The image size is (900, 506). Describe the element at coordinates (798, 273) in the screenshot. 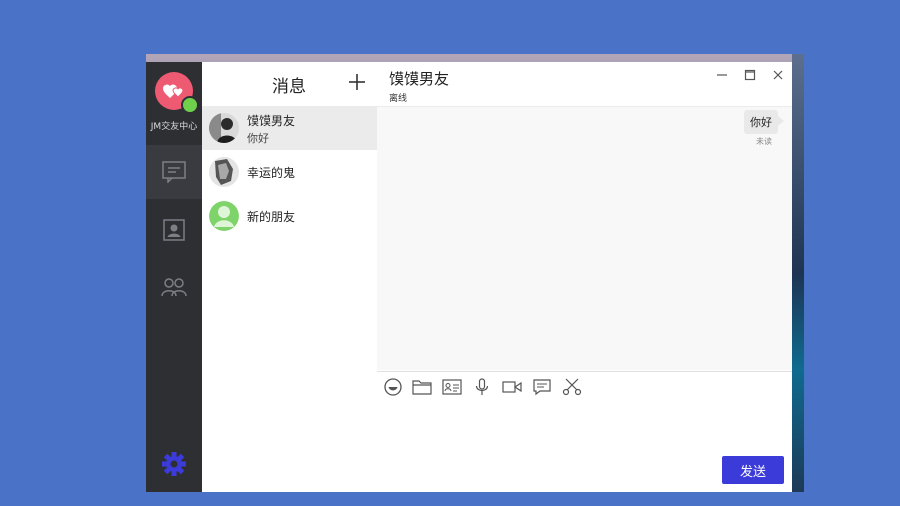

I see `desktop-wallpaper-strip` at that location.